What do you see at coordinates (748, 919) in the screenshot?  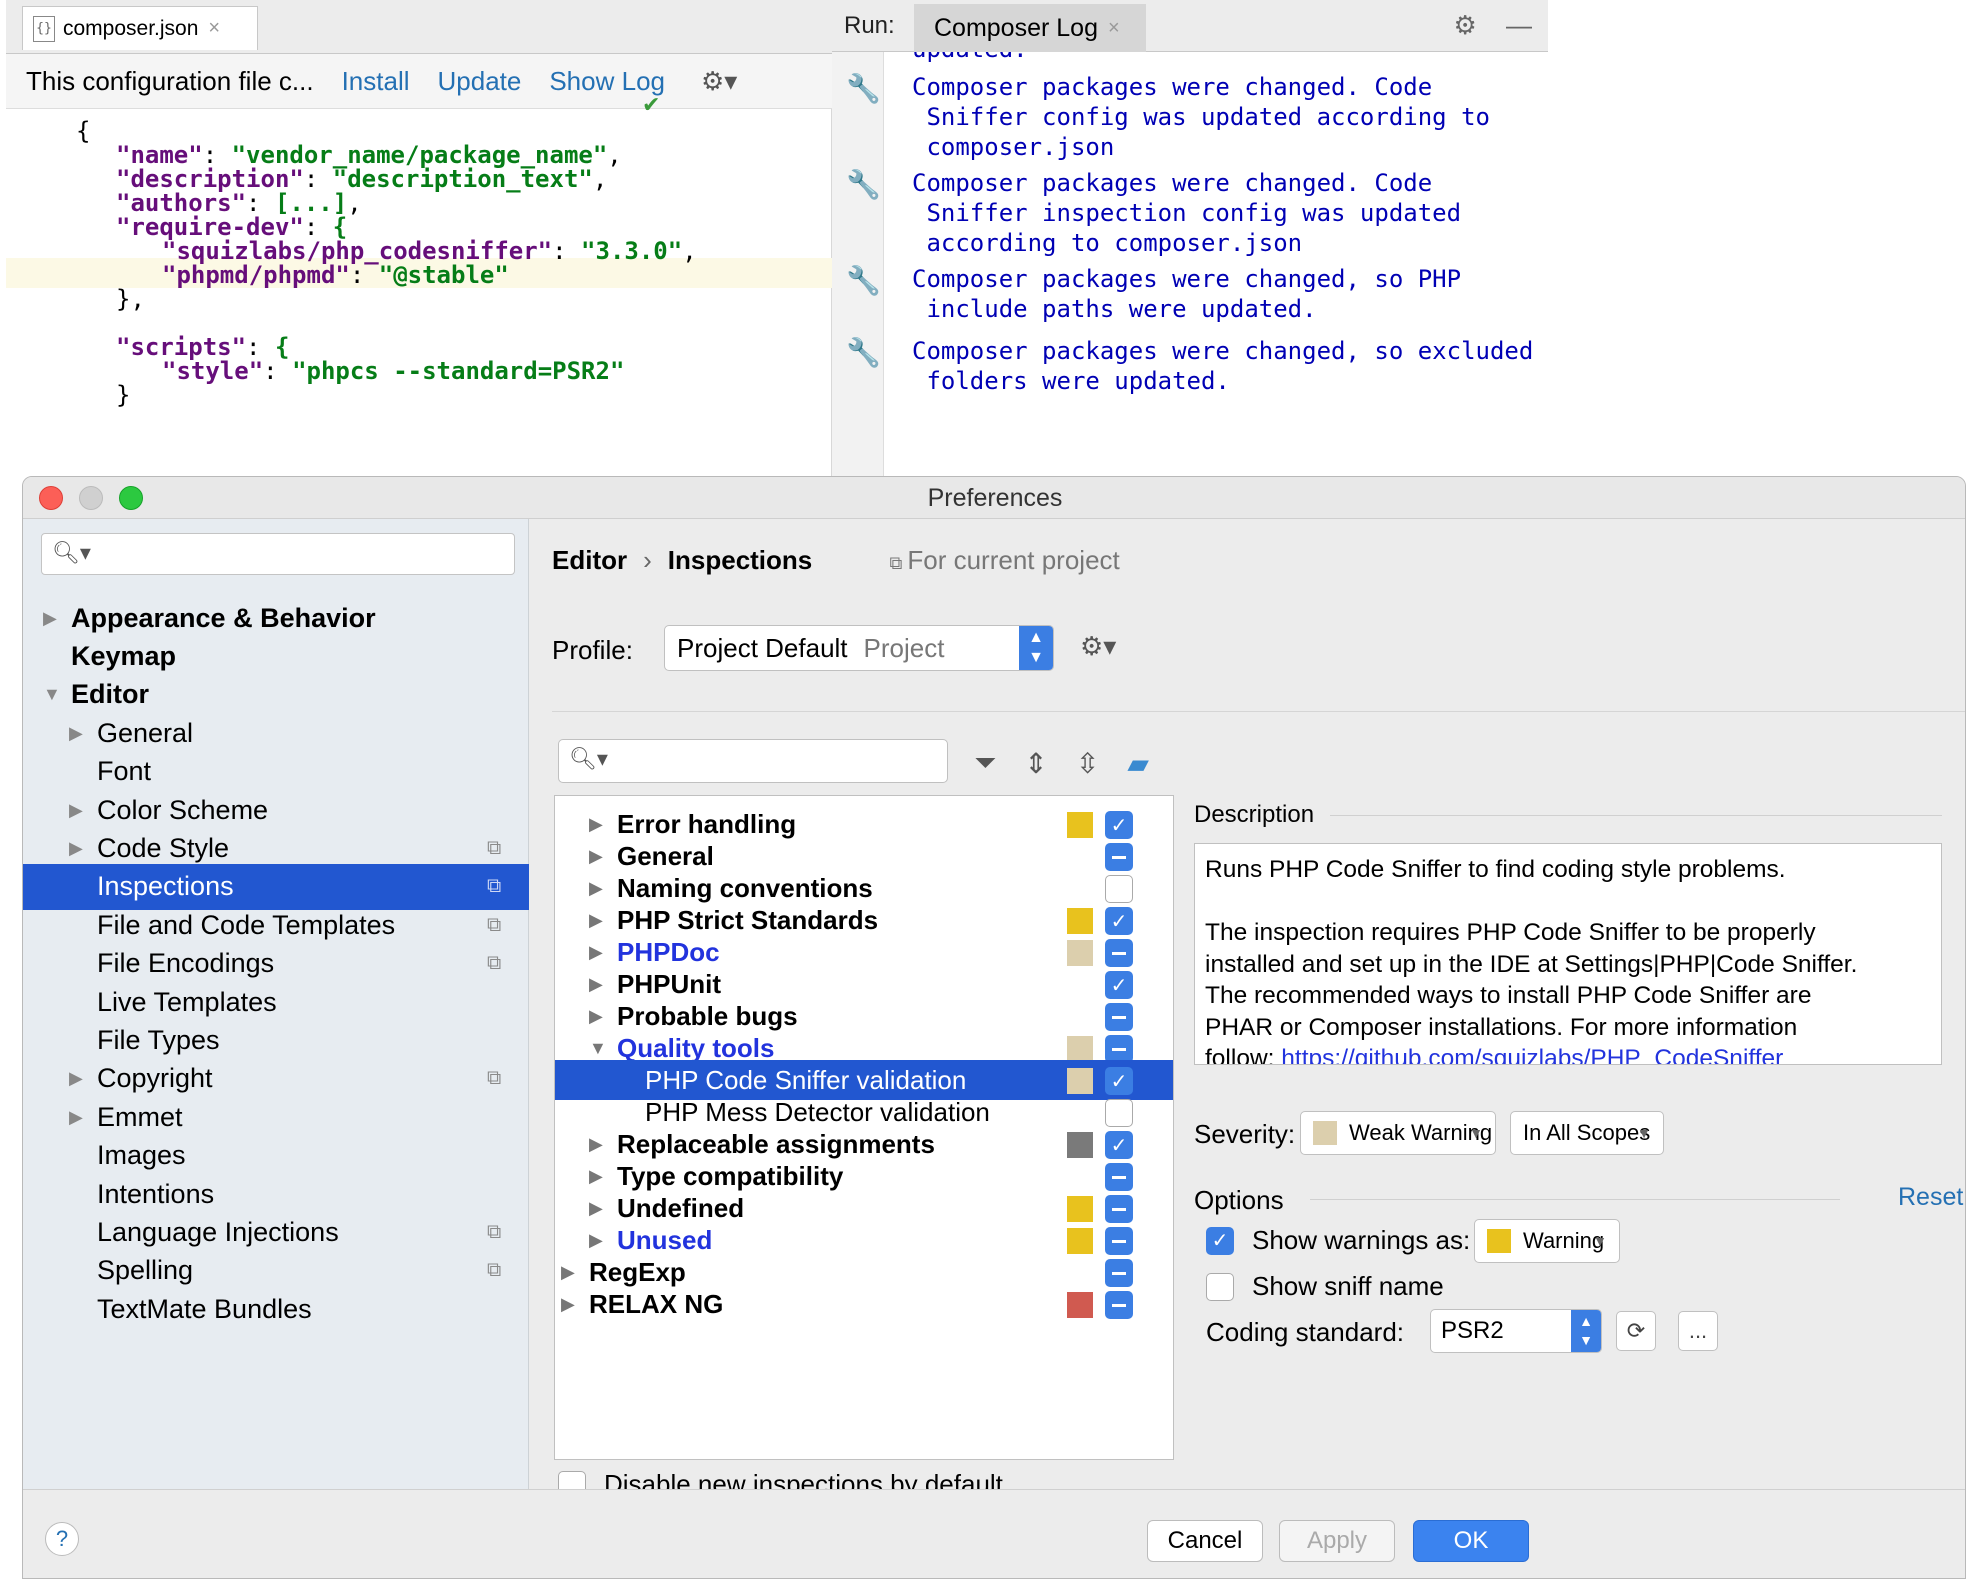 I see `tree-row-label: PHP Strict Standards` at bounding box center [748, 919].